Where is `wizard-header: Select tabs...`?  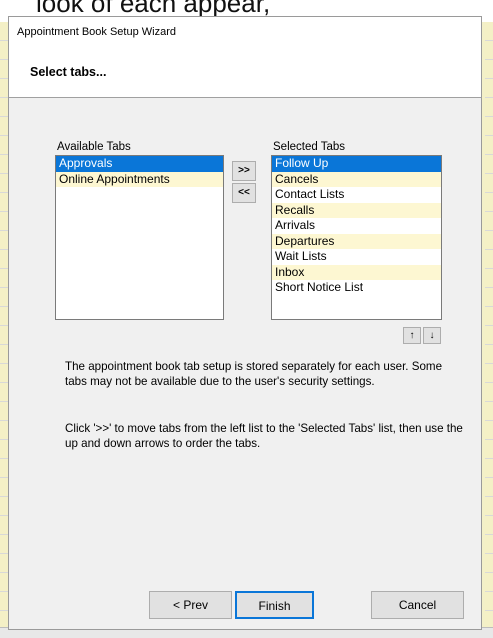
wizard-header: Select tabs... is located at coordinates (245, 72).